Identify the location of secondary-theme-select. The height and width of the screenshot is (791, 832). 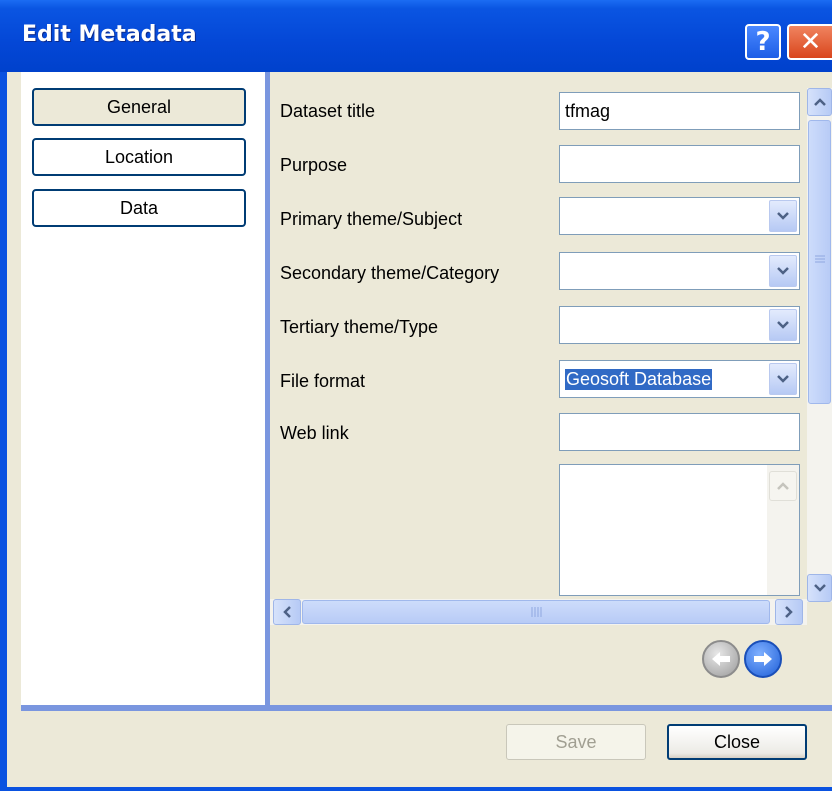
(679, 271).